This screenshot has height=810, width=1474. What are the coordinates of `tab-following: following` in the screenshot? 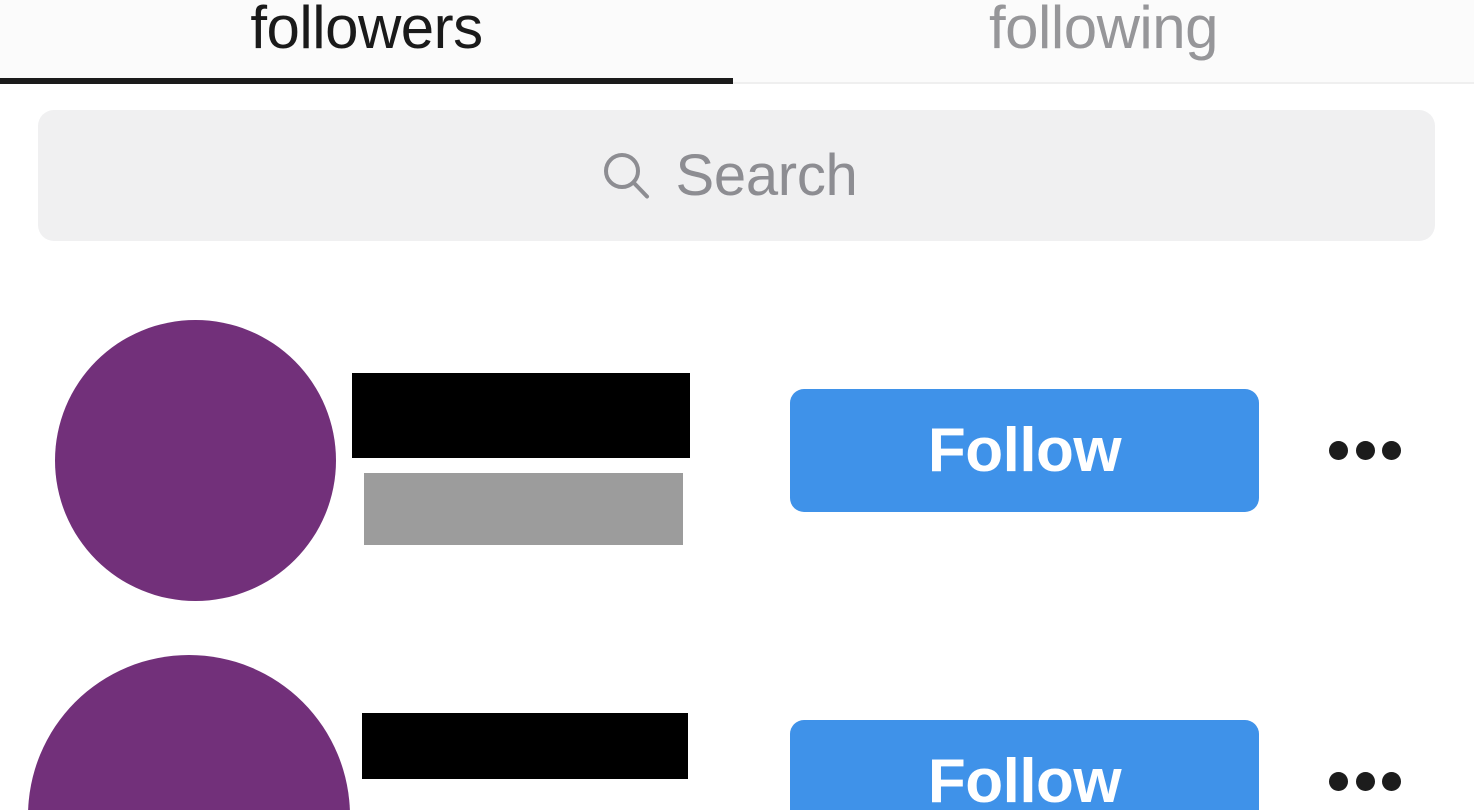 It's located at (1103, 42).